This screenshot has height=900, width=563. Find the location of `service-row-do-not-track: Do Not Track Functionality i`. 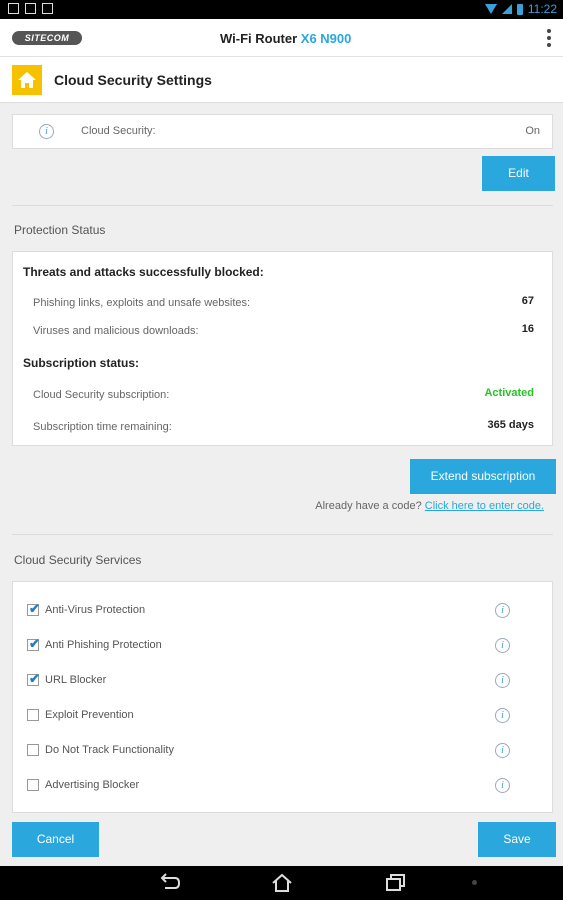

service-row-do-not-track: Do Not Track Functionality i is located at coordinates (277, 751).